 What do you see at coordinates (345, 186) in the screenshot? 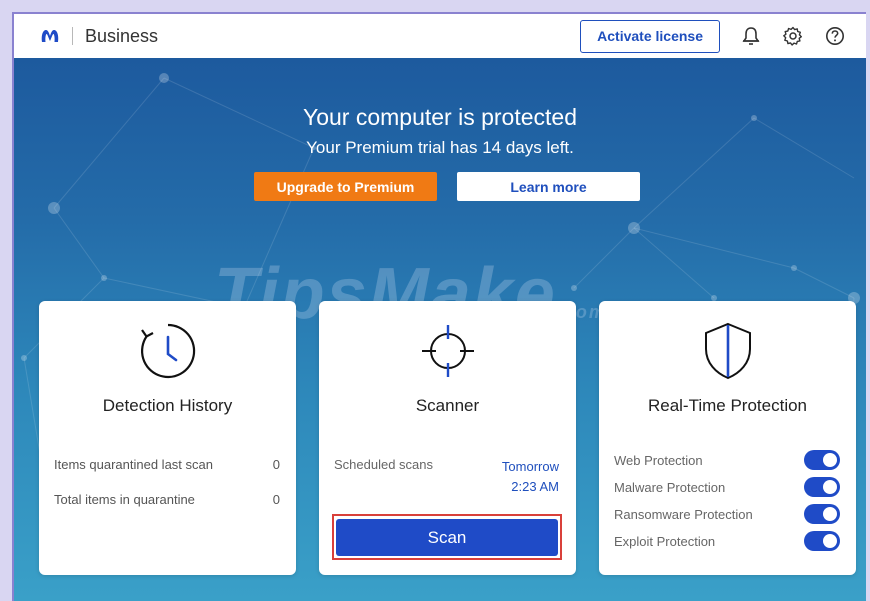
I see `upgrade-to-premium-button: Upgrade to Premium` at bounding box center [345, 186].